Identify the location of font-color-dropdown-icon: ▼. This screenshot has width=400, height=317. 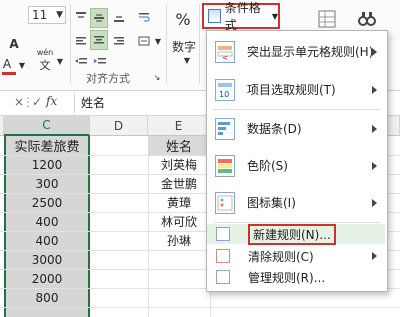
(22, 65).